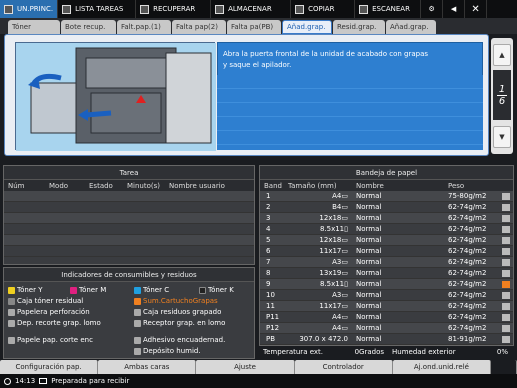 Image resolution: width=517 pixels, height=388 pixels. Describe the element at coordinates (184, 340) in the screenshot. I see `consumable-label: Adhesivo encuadernad.` at that location.